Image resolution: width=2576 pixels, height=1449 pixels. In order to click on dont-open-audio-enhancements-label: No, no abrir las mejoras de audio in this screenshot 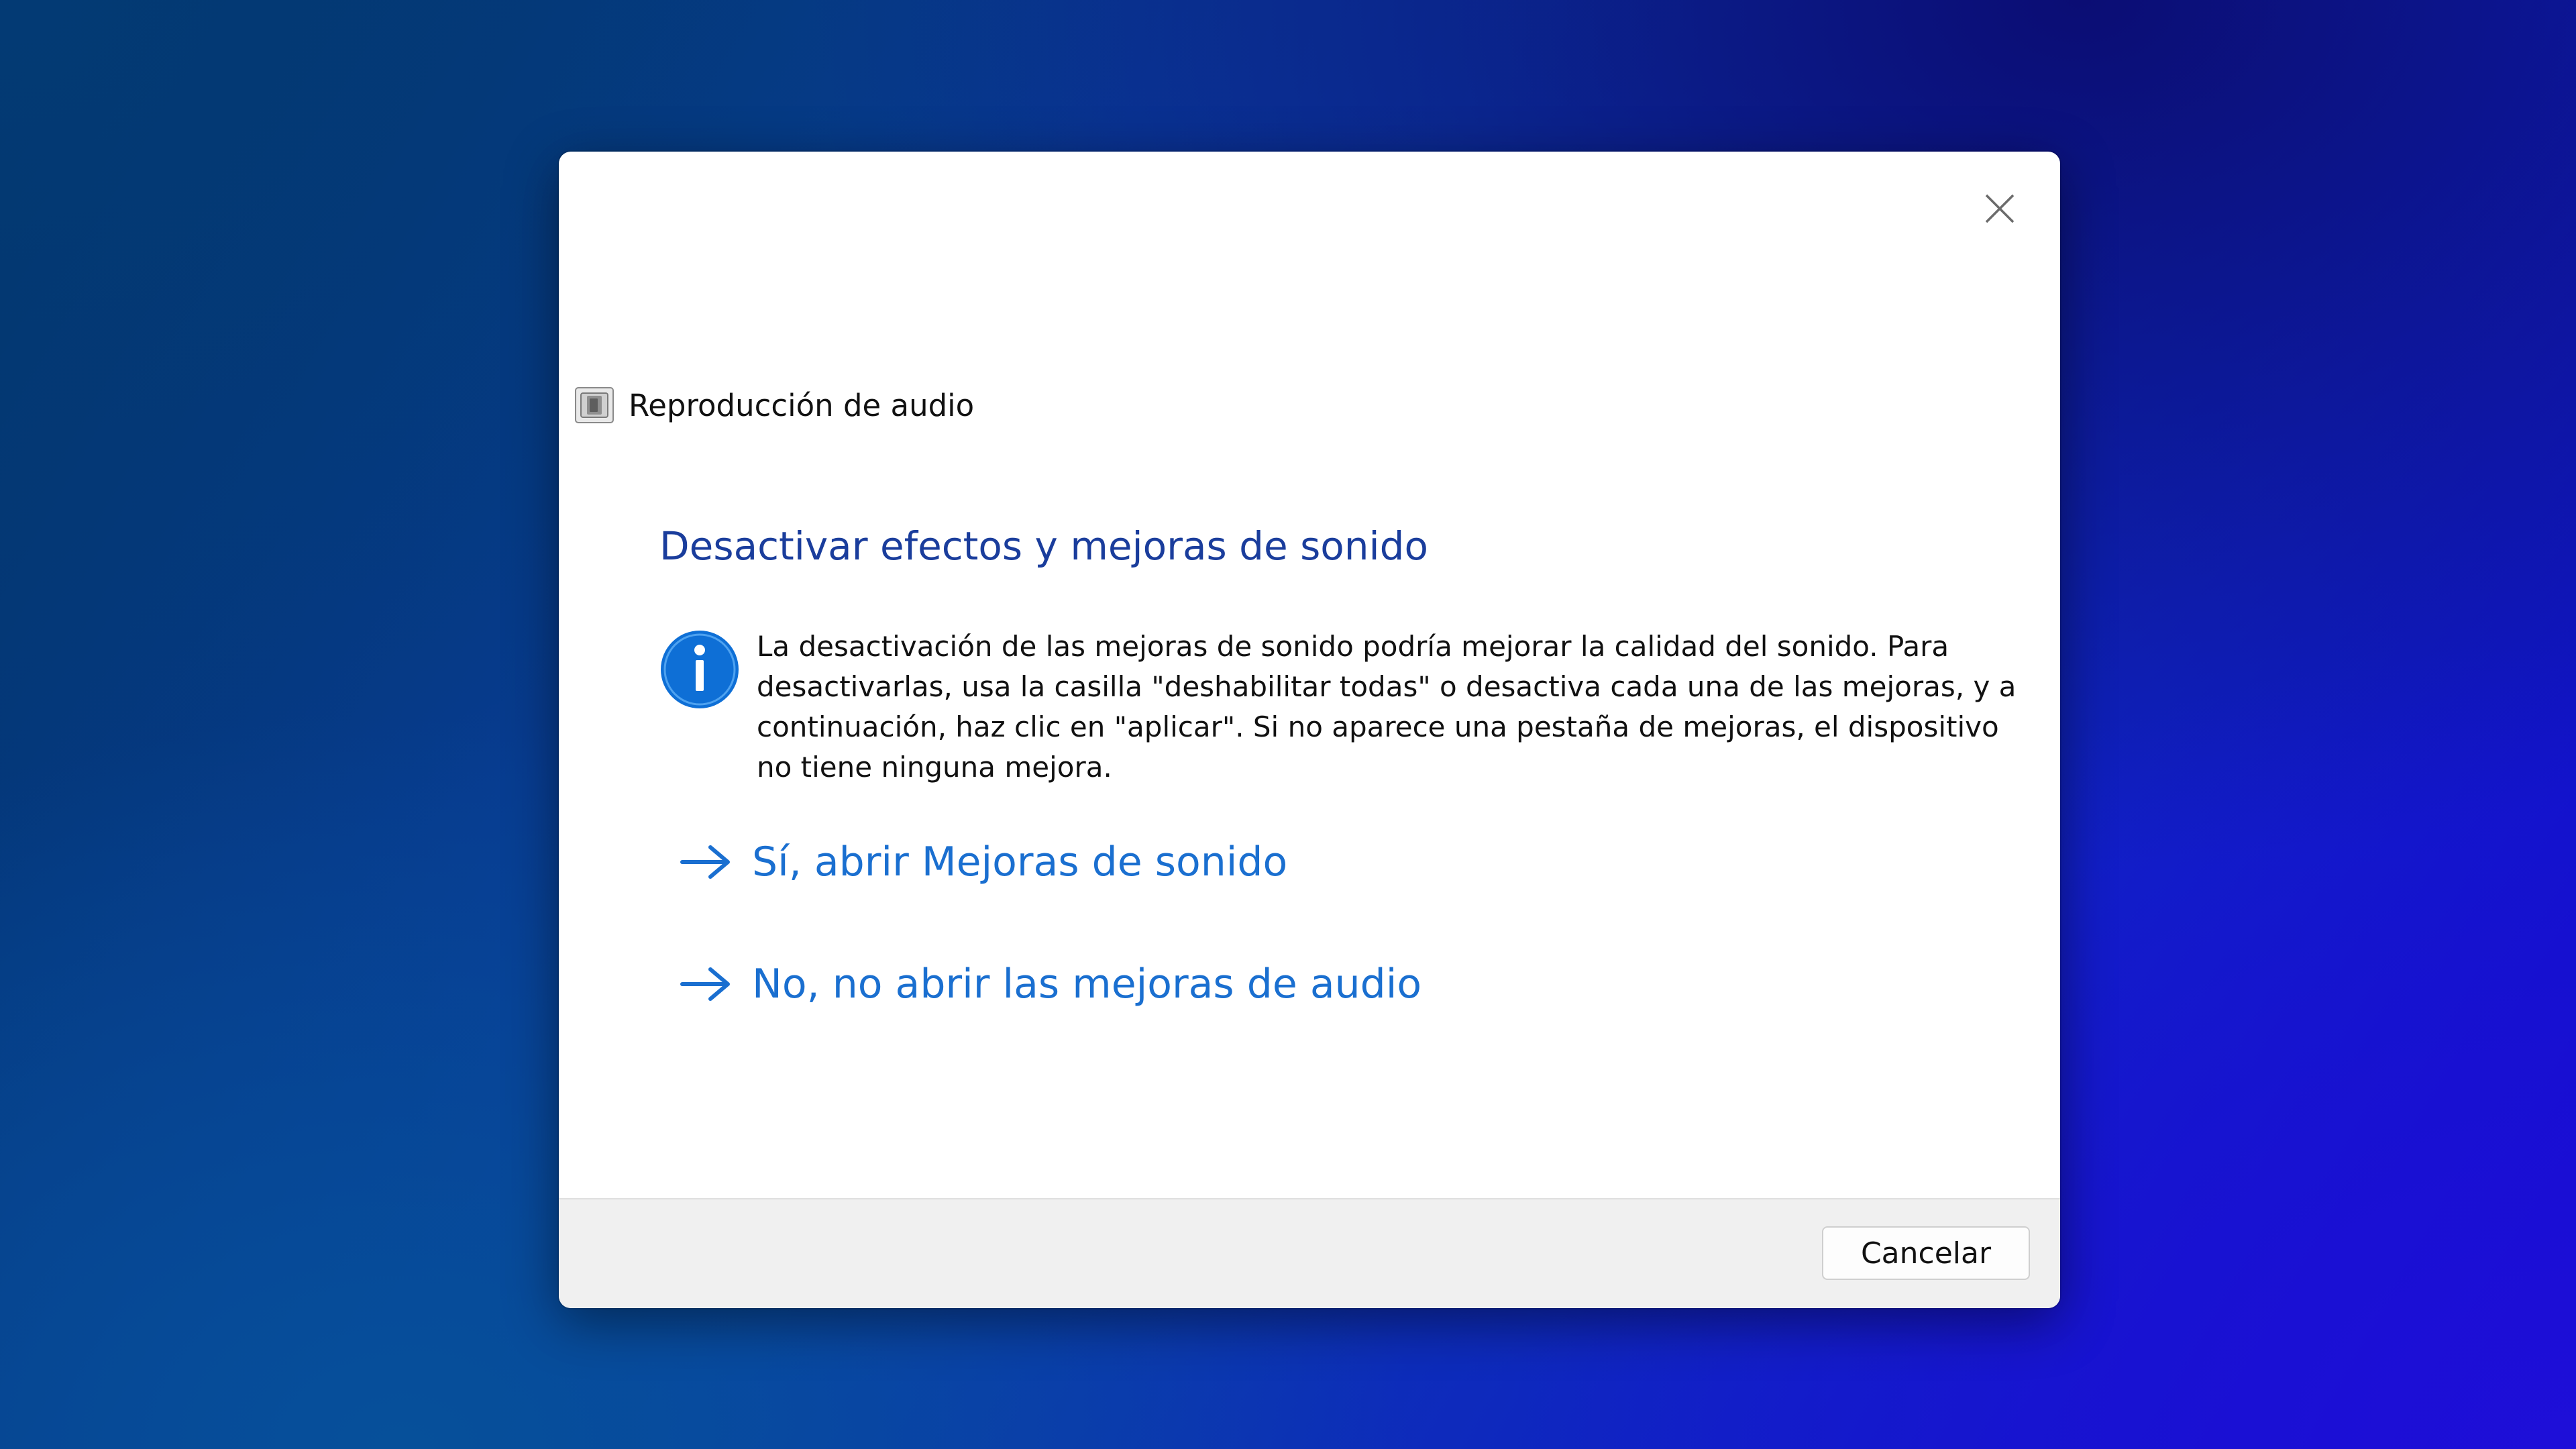, I will do `click(1087, 984)`.